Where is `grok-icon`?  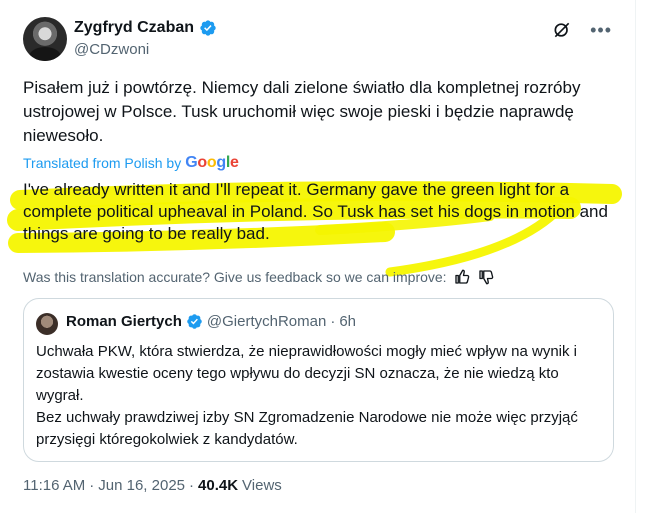
grok-icon is located at coordinates (562, 30).